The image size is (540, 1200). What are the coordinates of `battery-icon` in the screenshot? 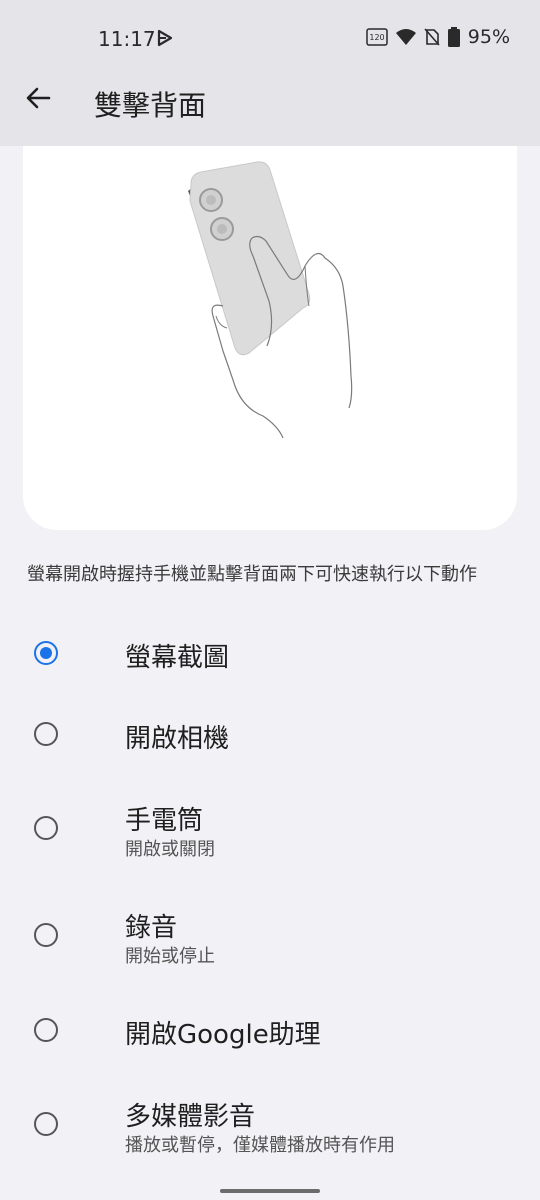 It's located at (453, 37).